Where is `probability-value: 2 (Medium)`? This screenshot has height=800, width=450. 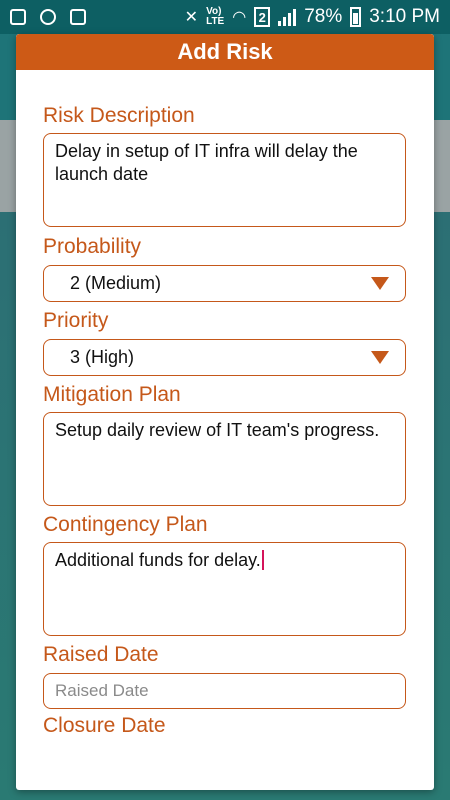
probability-value: 2 (Medium) is located at coordinates (116, 283).